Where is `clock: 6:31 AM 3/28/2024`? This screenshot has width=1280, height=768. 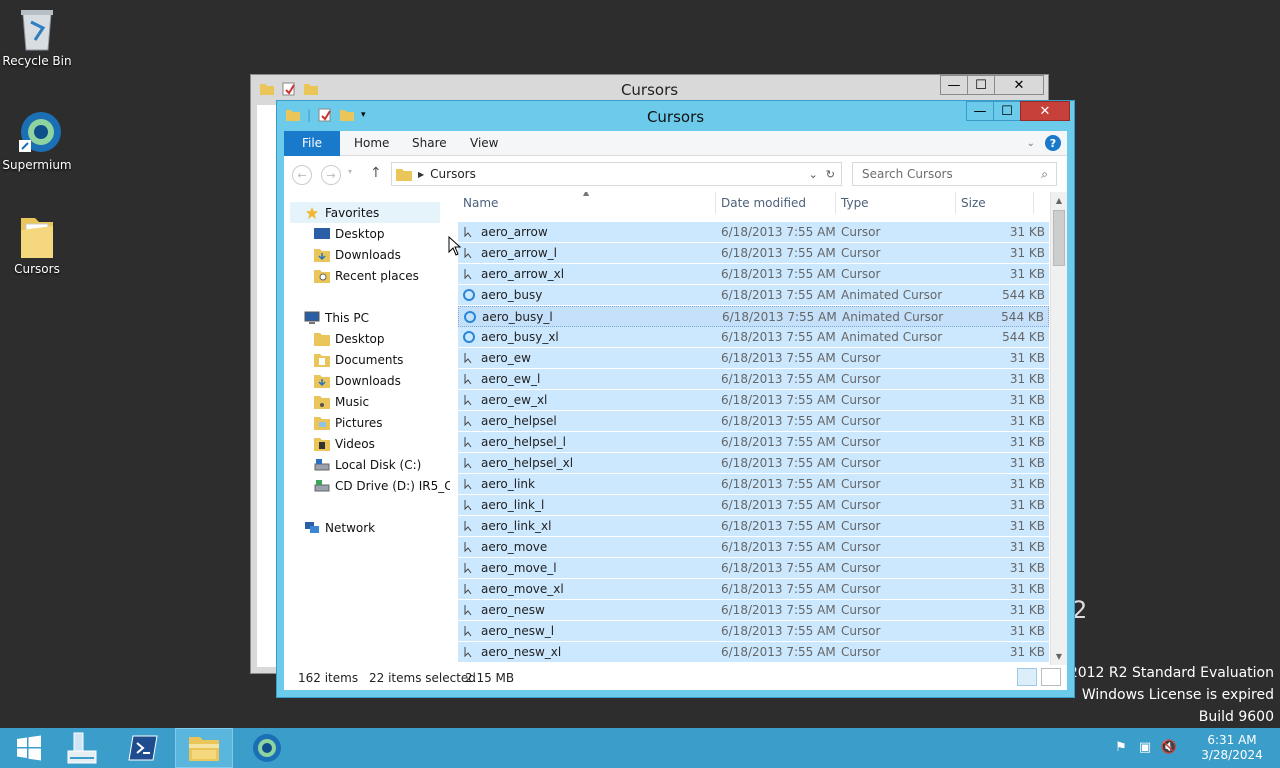
clock: 6:31 AM 3/28/2024 is located at coordinates (1232, 748).